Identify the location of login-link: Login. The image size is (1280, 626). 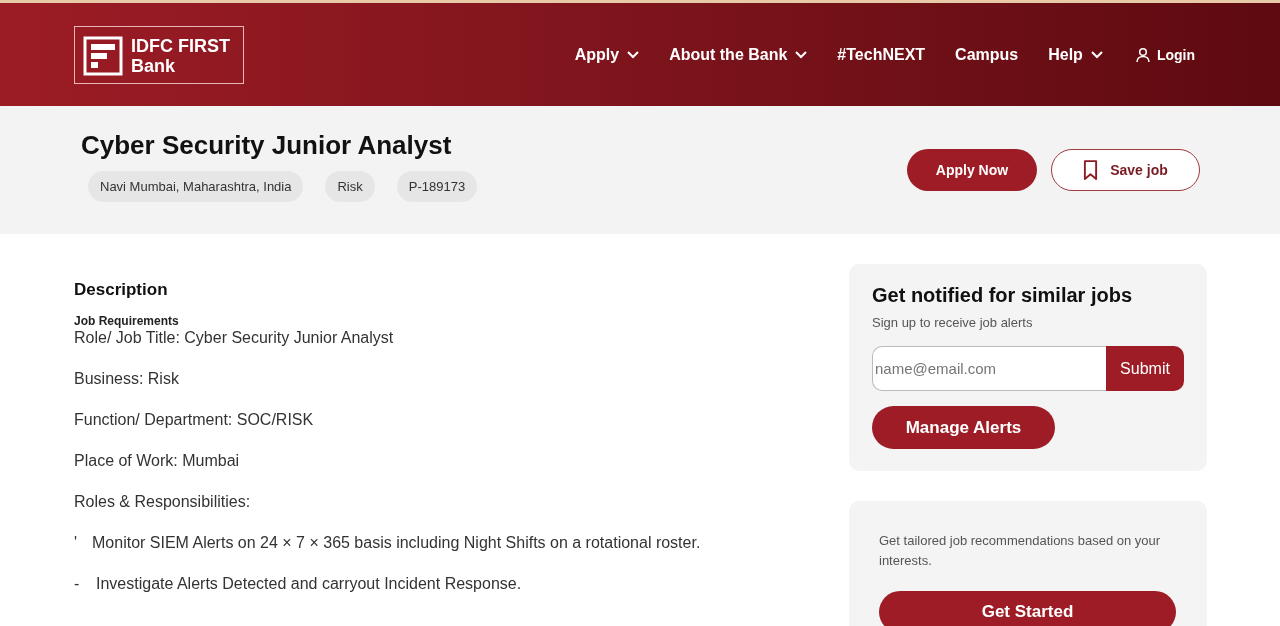
(1164, 54).